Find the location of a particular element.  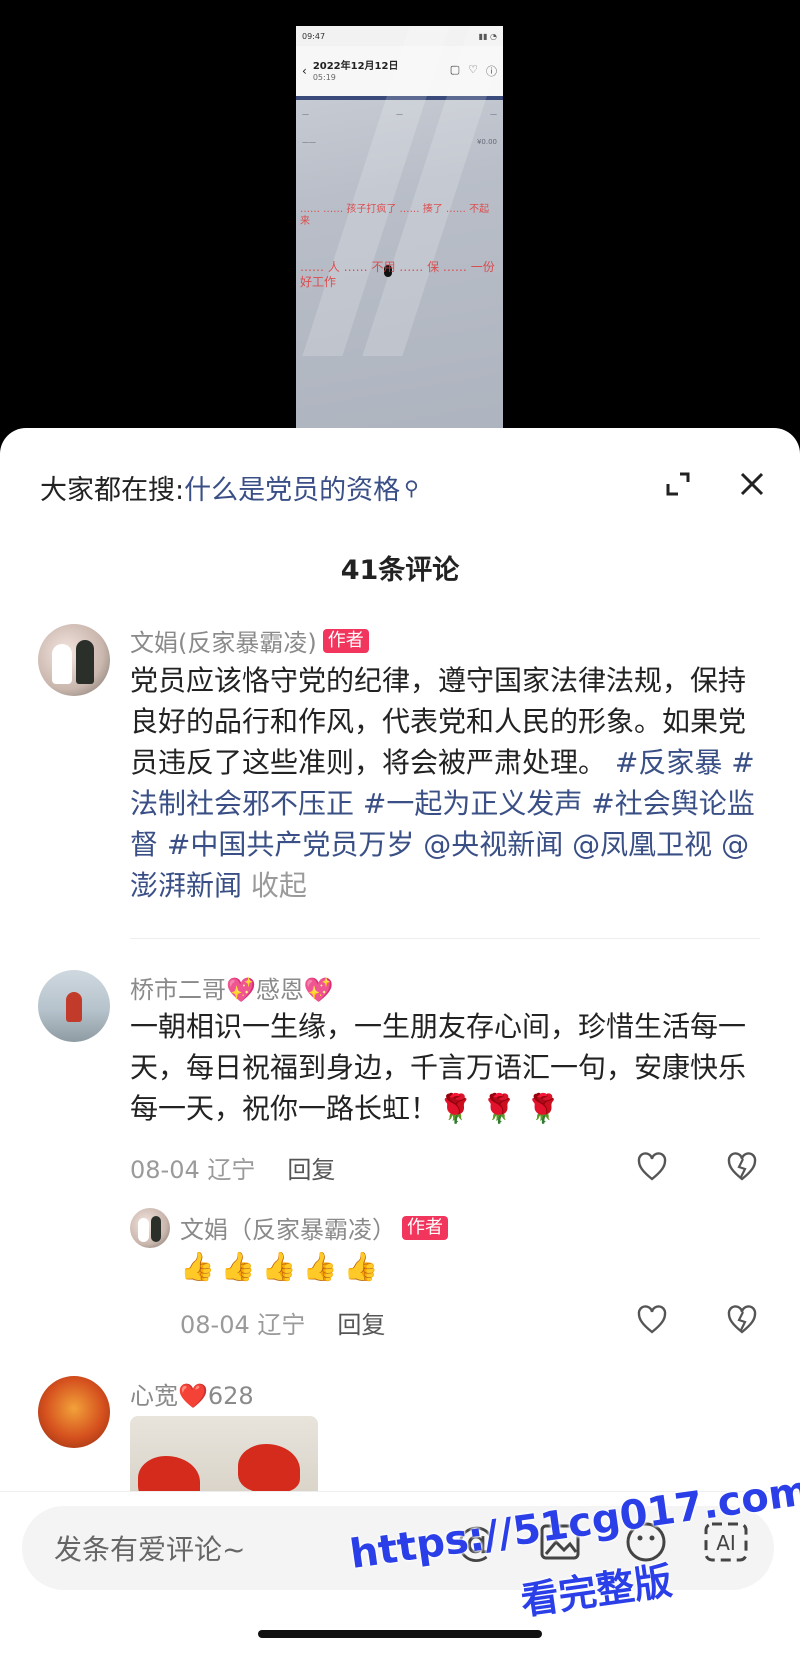

comments-count: 41条评论 is located at coordinates (400, 570).